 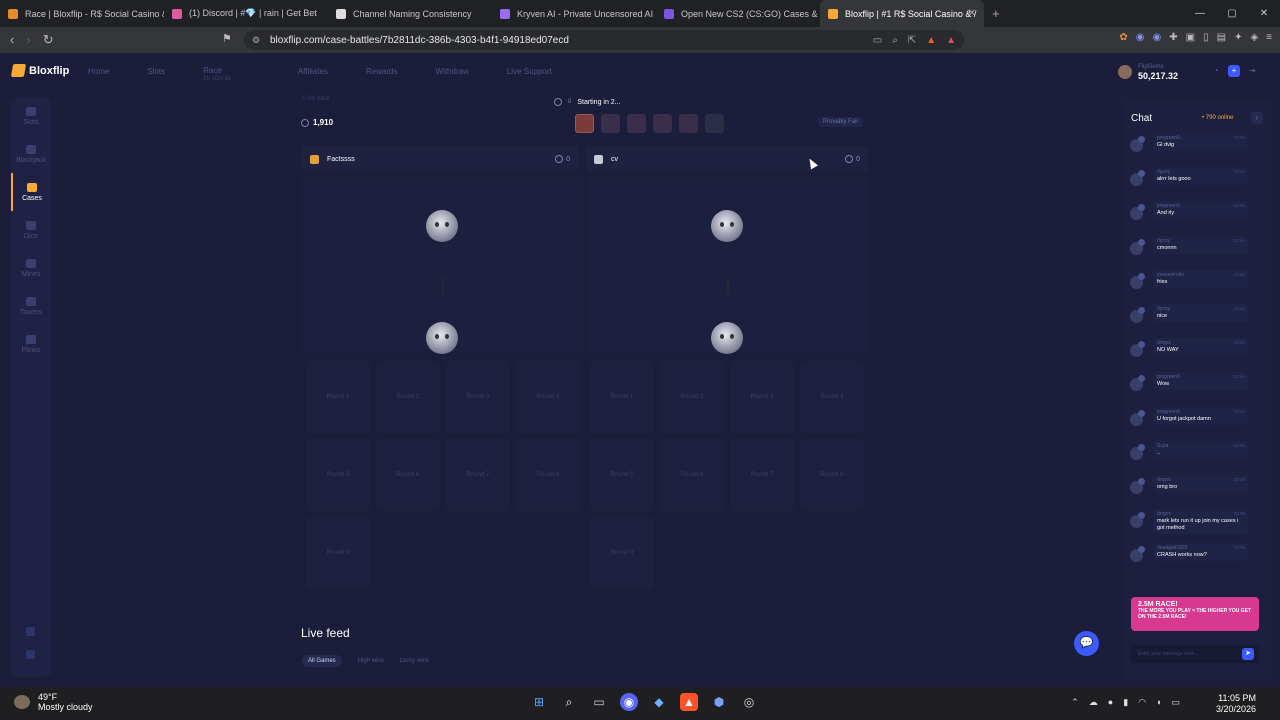 I want to click on browser-tab: Race | Bloxflip - R$ Social Casino & A, so click(x=82, y=13).